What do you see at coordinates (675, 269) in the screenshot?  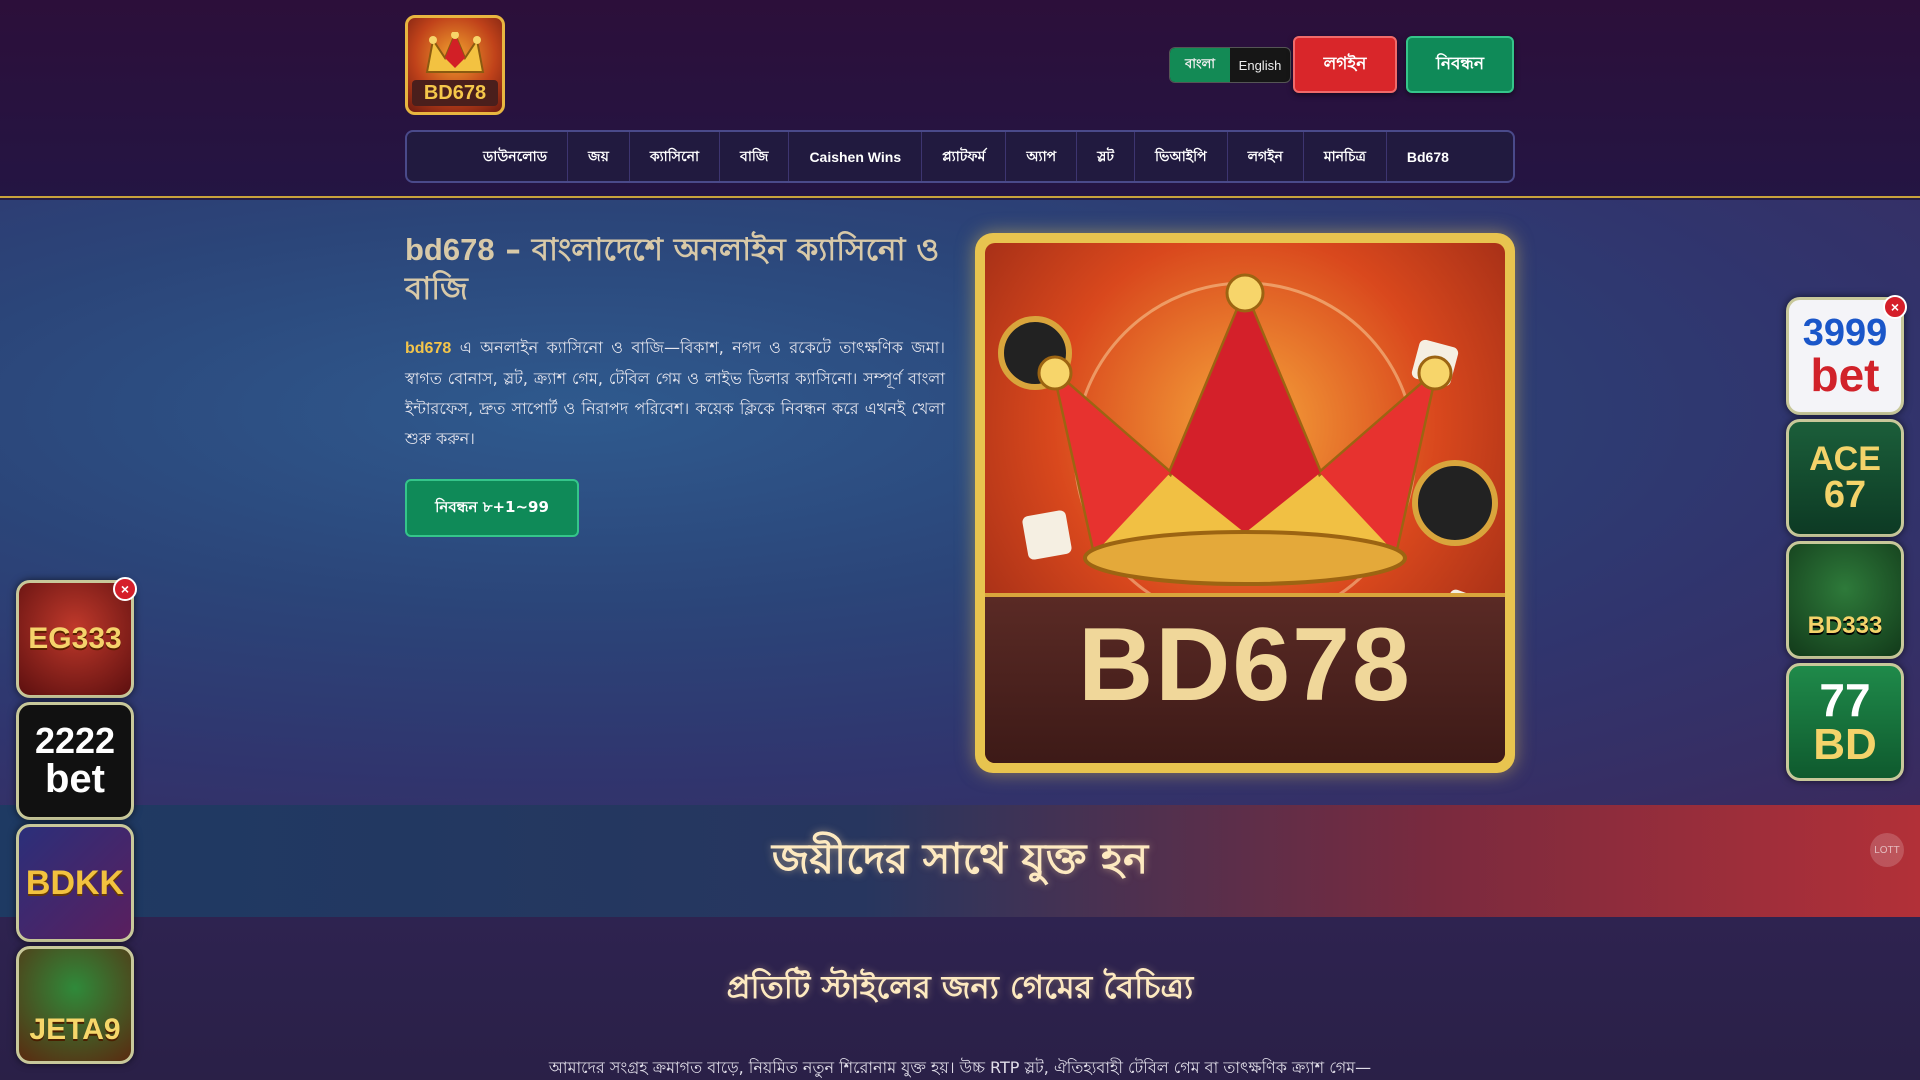 I see `hero-title: bd678 – বাংলাদেশে অনলাইন ক্যাসিনো ও বাজি` at bounding box center [675, 269].